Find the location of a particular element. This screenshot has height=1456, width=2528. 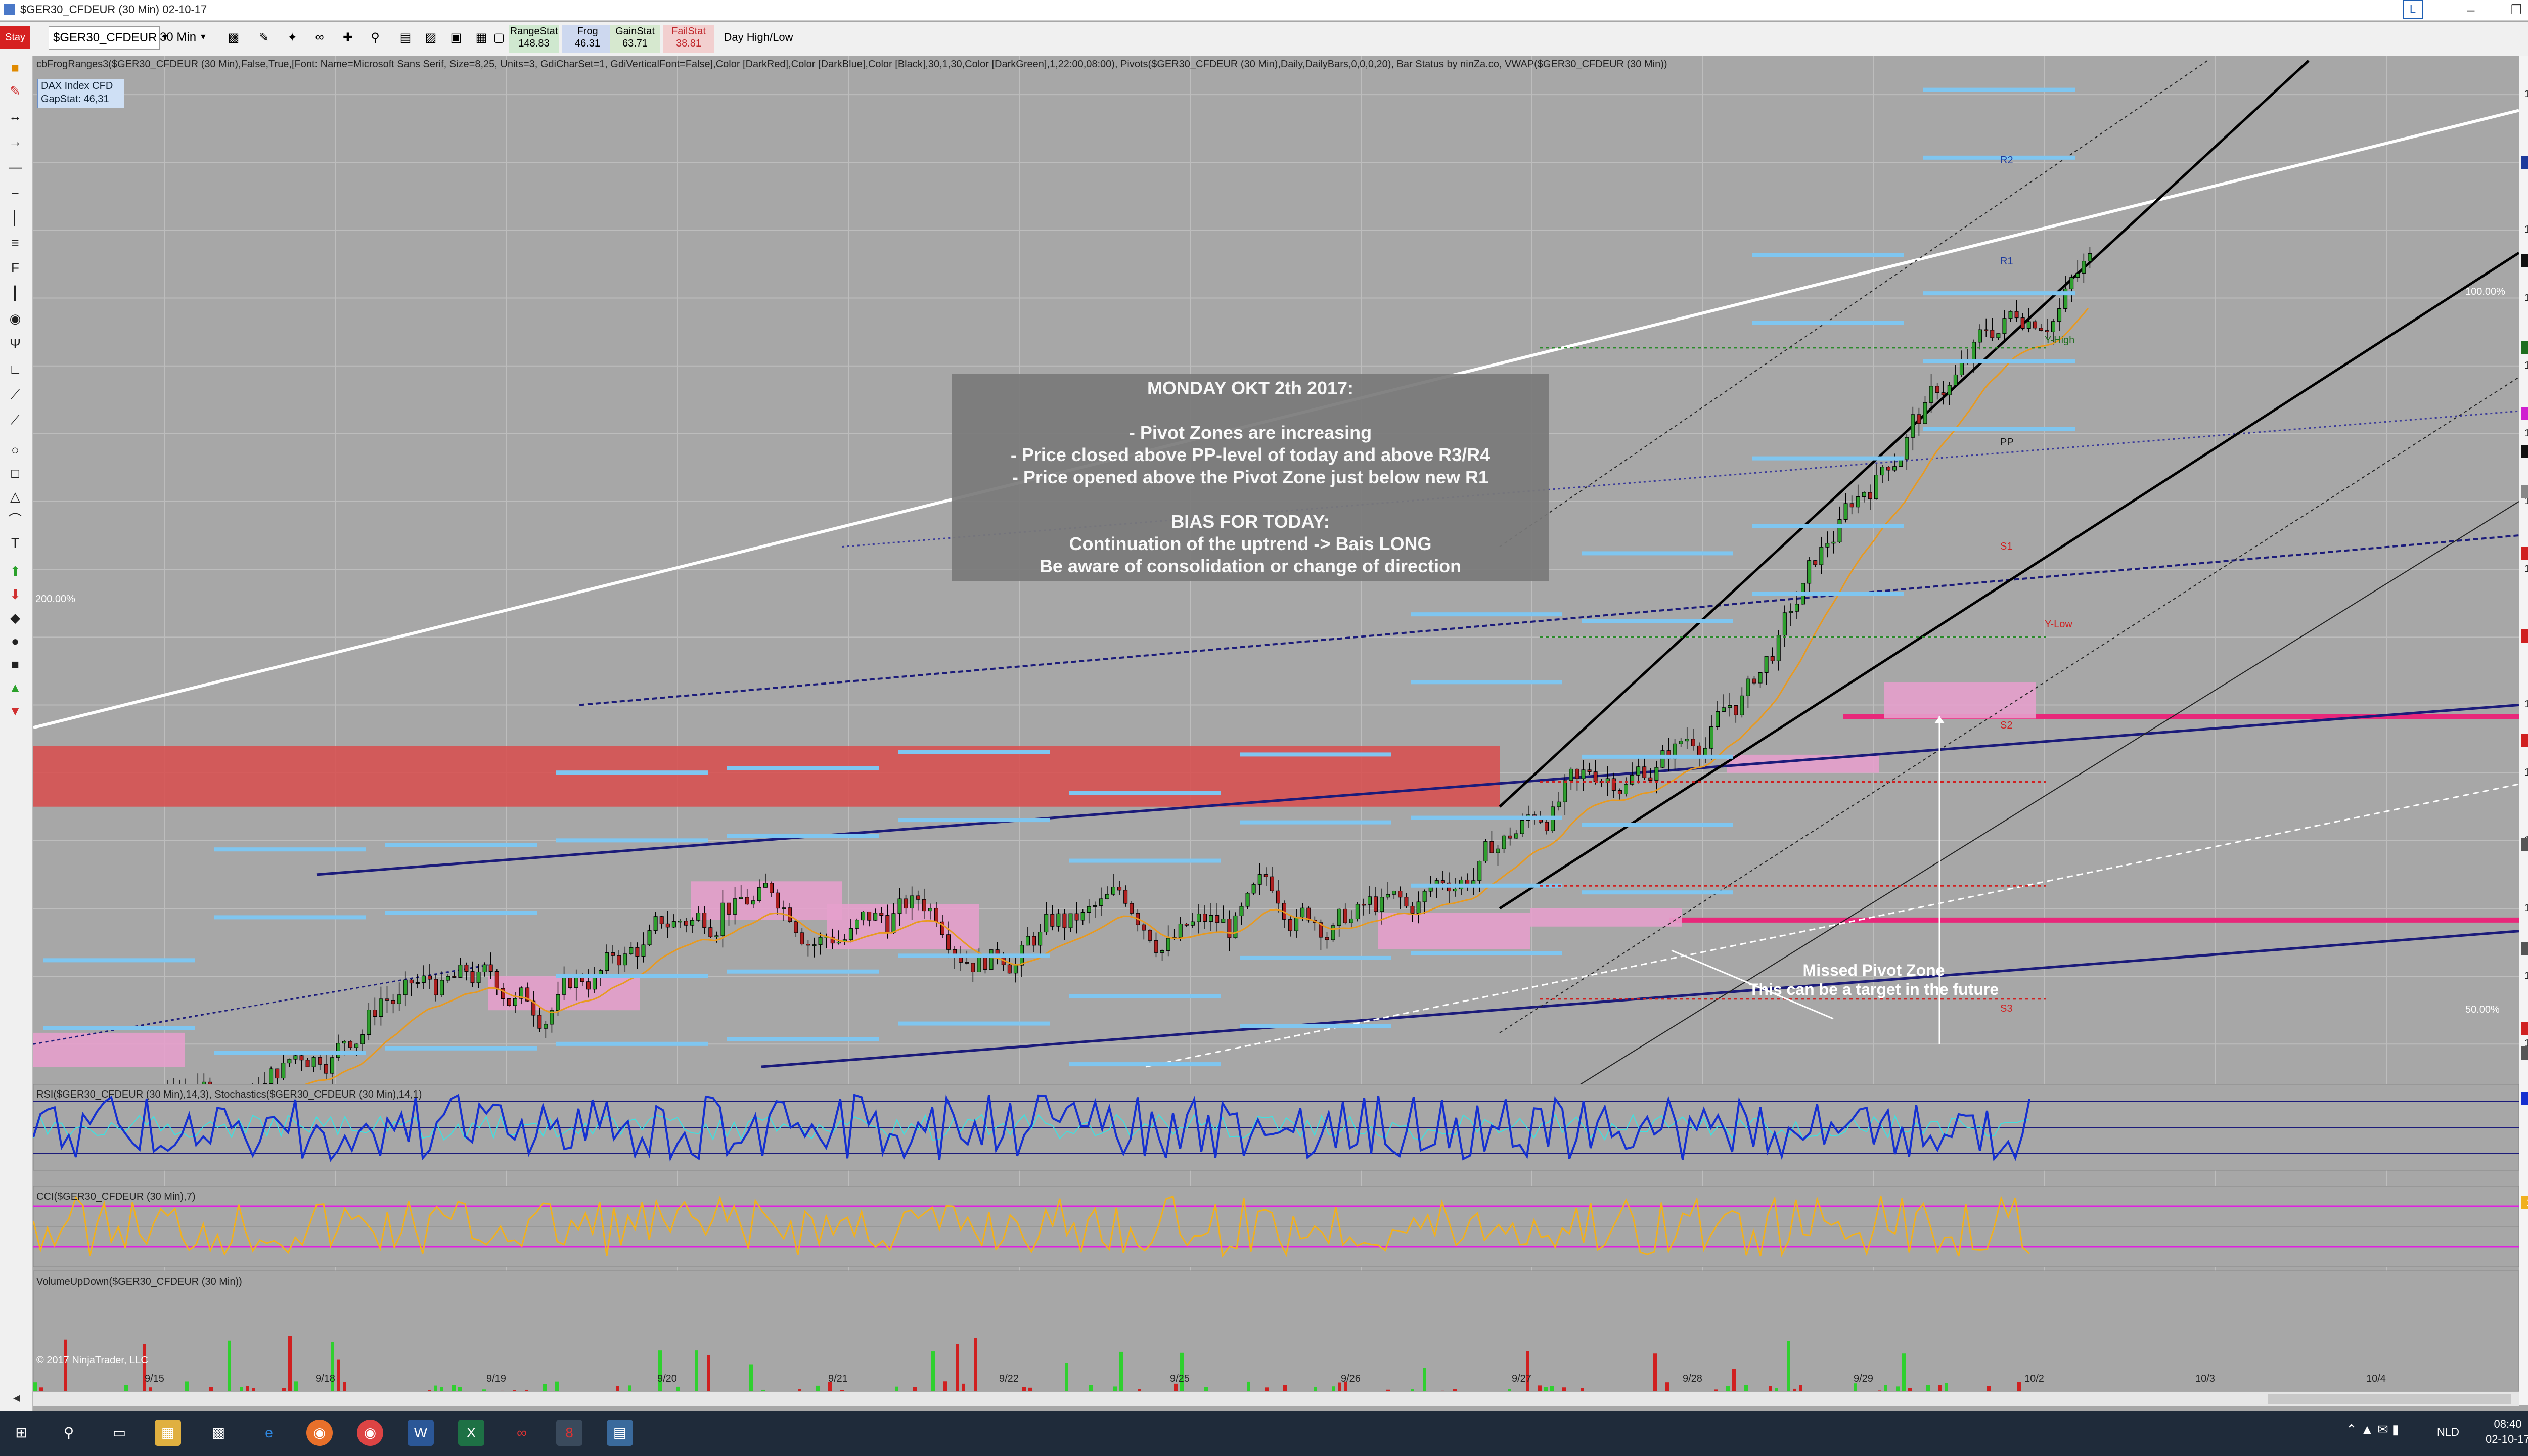

trend-channel-icon: ⟋ is located at coordinates (15, 420).